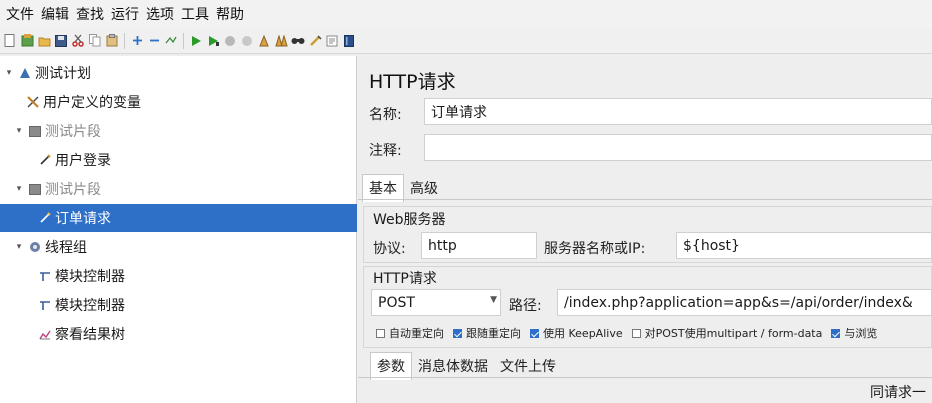  What do you see at coordinates (493, 333) in the screenshot?
I see `follow-redirect-label: 跟随重定向` at bounding box center [493, 333].